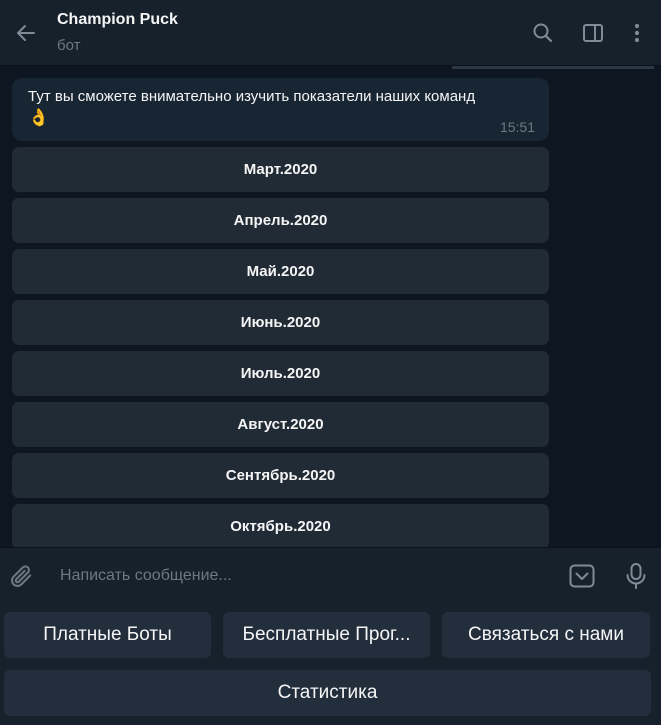 This screenshot has width=661, height=725. I want to click on attach-button, so click(21, 576).